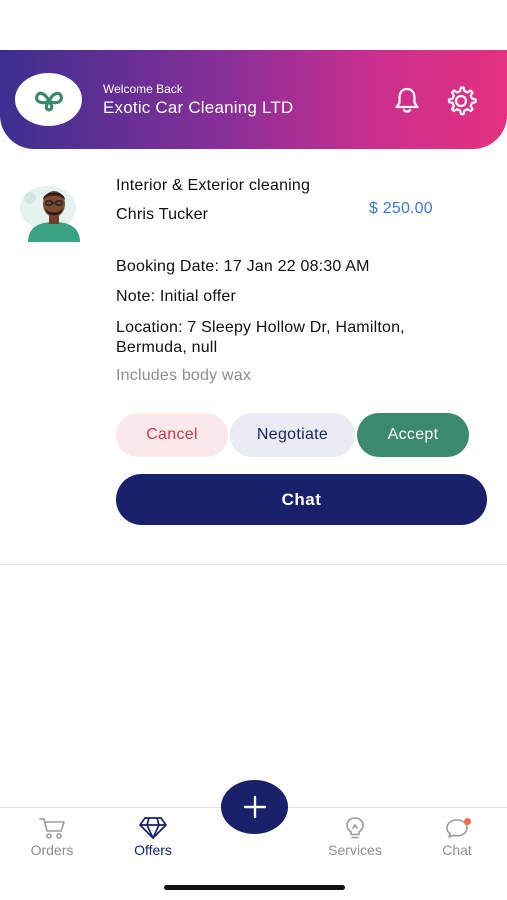  I want to click on unread-indicator, so click(467, 821).